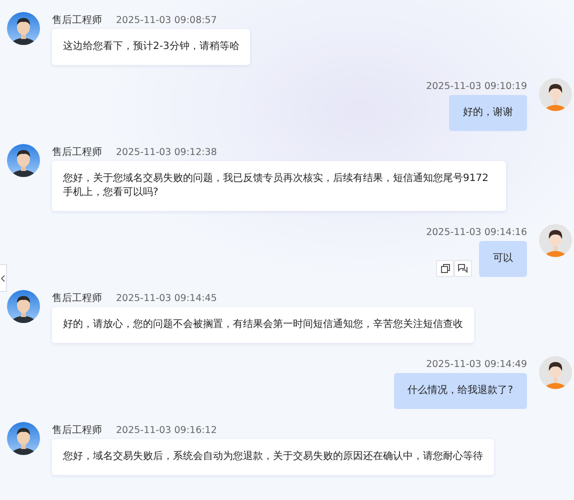  Describe the element at coordinates (488, 113) in the screenshot. I see `message-bubble: 好的，谢谢` at that location.